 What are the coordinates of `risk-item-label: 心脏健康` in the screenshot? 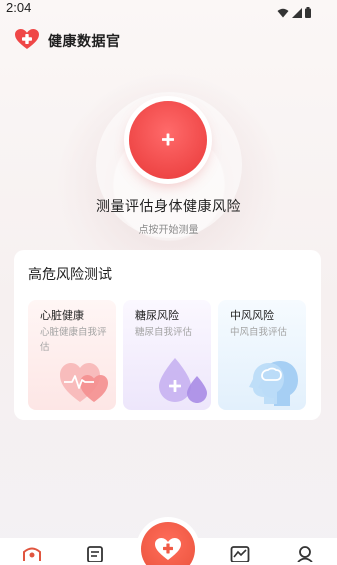 It's located at (62, 315).